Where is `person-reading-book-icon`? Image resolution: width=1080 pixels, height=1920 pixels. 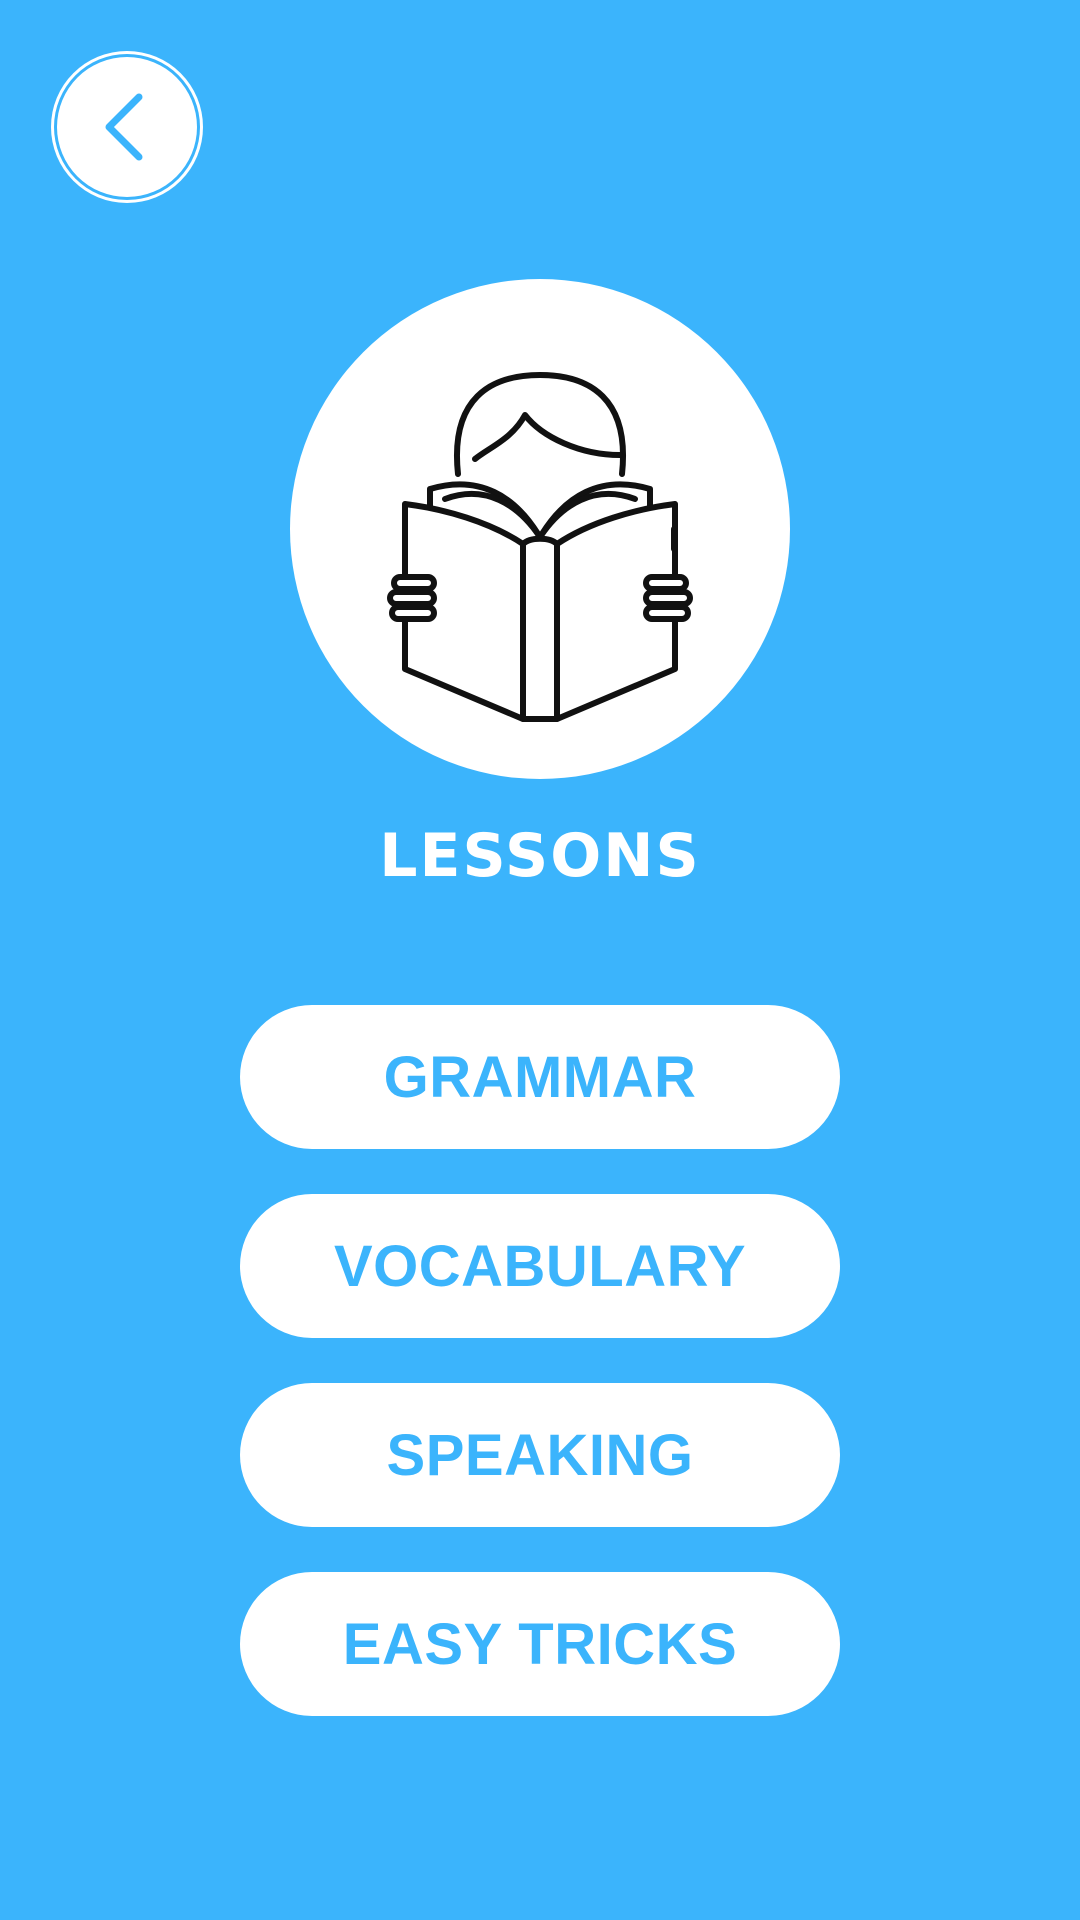 person-reading-book-icon is located at coordinates (540, 547).